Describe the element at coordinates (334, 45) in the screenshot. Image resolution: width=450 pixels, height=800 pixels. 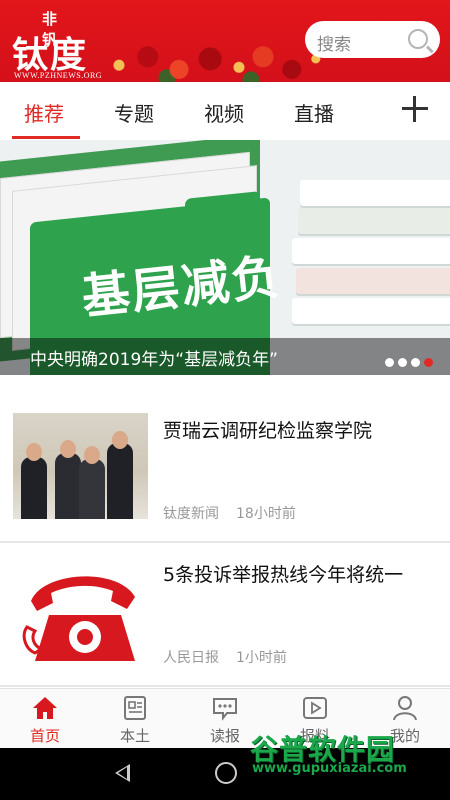
I see `search-placeholder: 搜索` at that location.